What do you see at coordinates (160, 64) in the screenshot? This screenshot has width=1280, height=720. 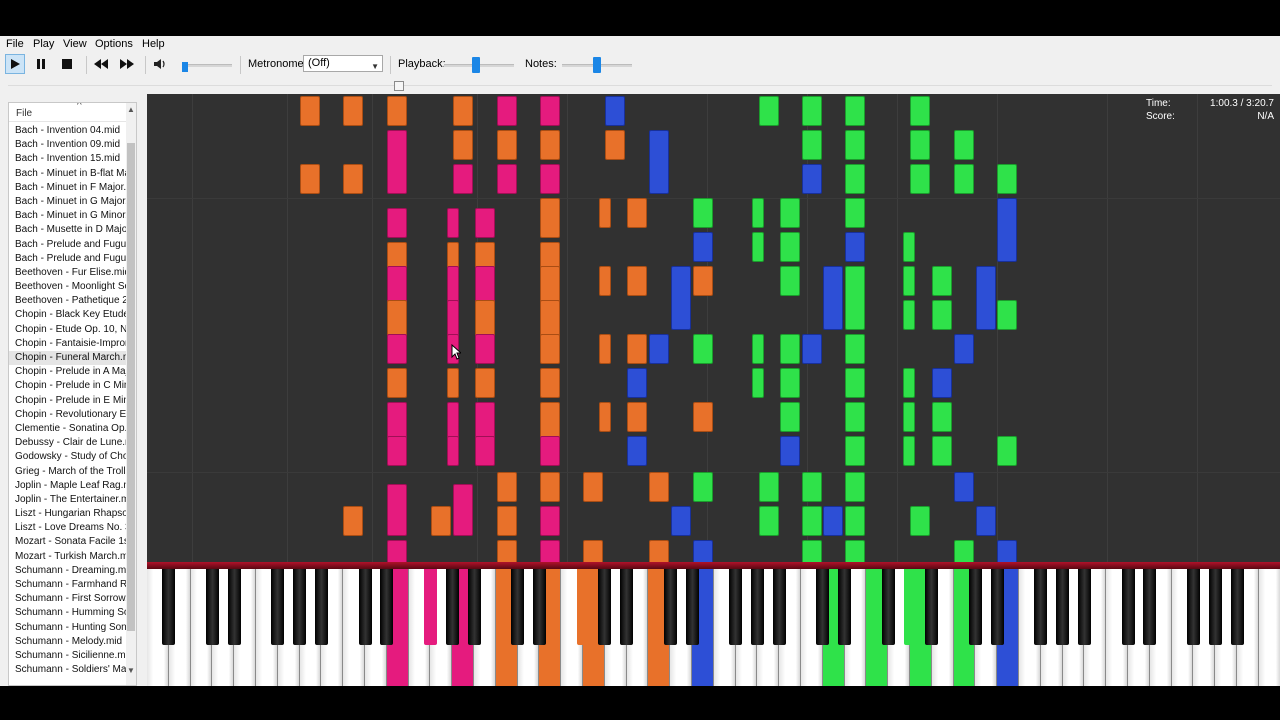 I see `volume-button` at bounding box center [160, 64].